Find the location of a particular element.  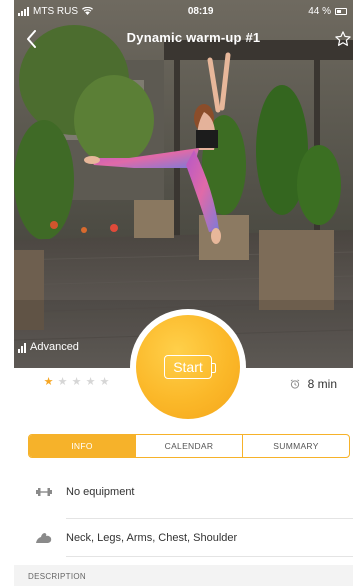

status-left: MTS RUS is located at coordinates (55, 11).